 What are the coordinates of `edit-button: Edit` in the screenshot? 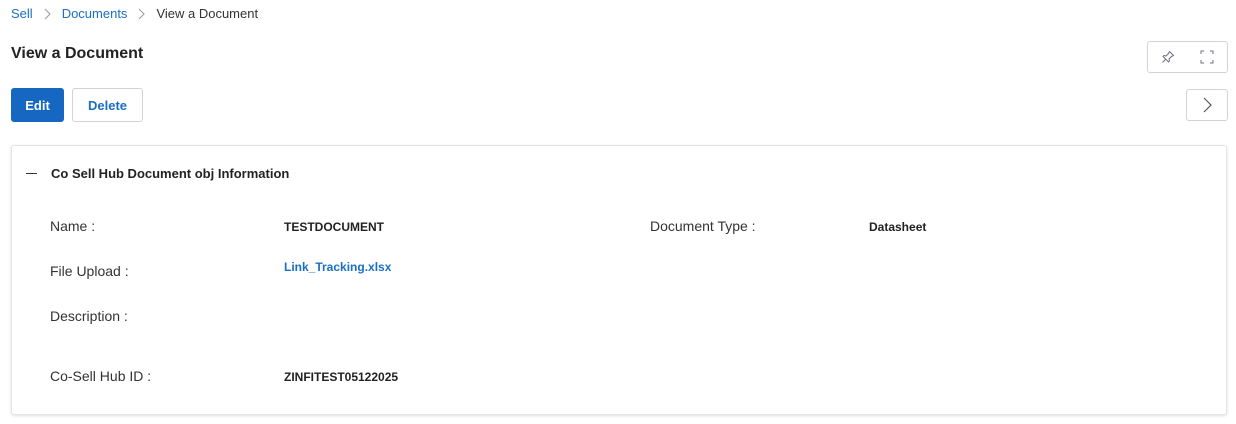 It's located at (37, 105).